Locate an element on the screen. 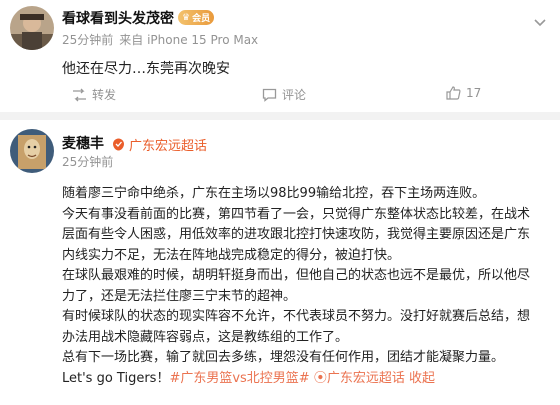 Image resolution: width=560 pixels, height=405 pixels. comment-line: 层面有些令人困惑，用低效率的进攻跟北控打快速攻防，我觉得主要原因还是广东 is located at coordinates (296, 234).